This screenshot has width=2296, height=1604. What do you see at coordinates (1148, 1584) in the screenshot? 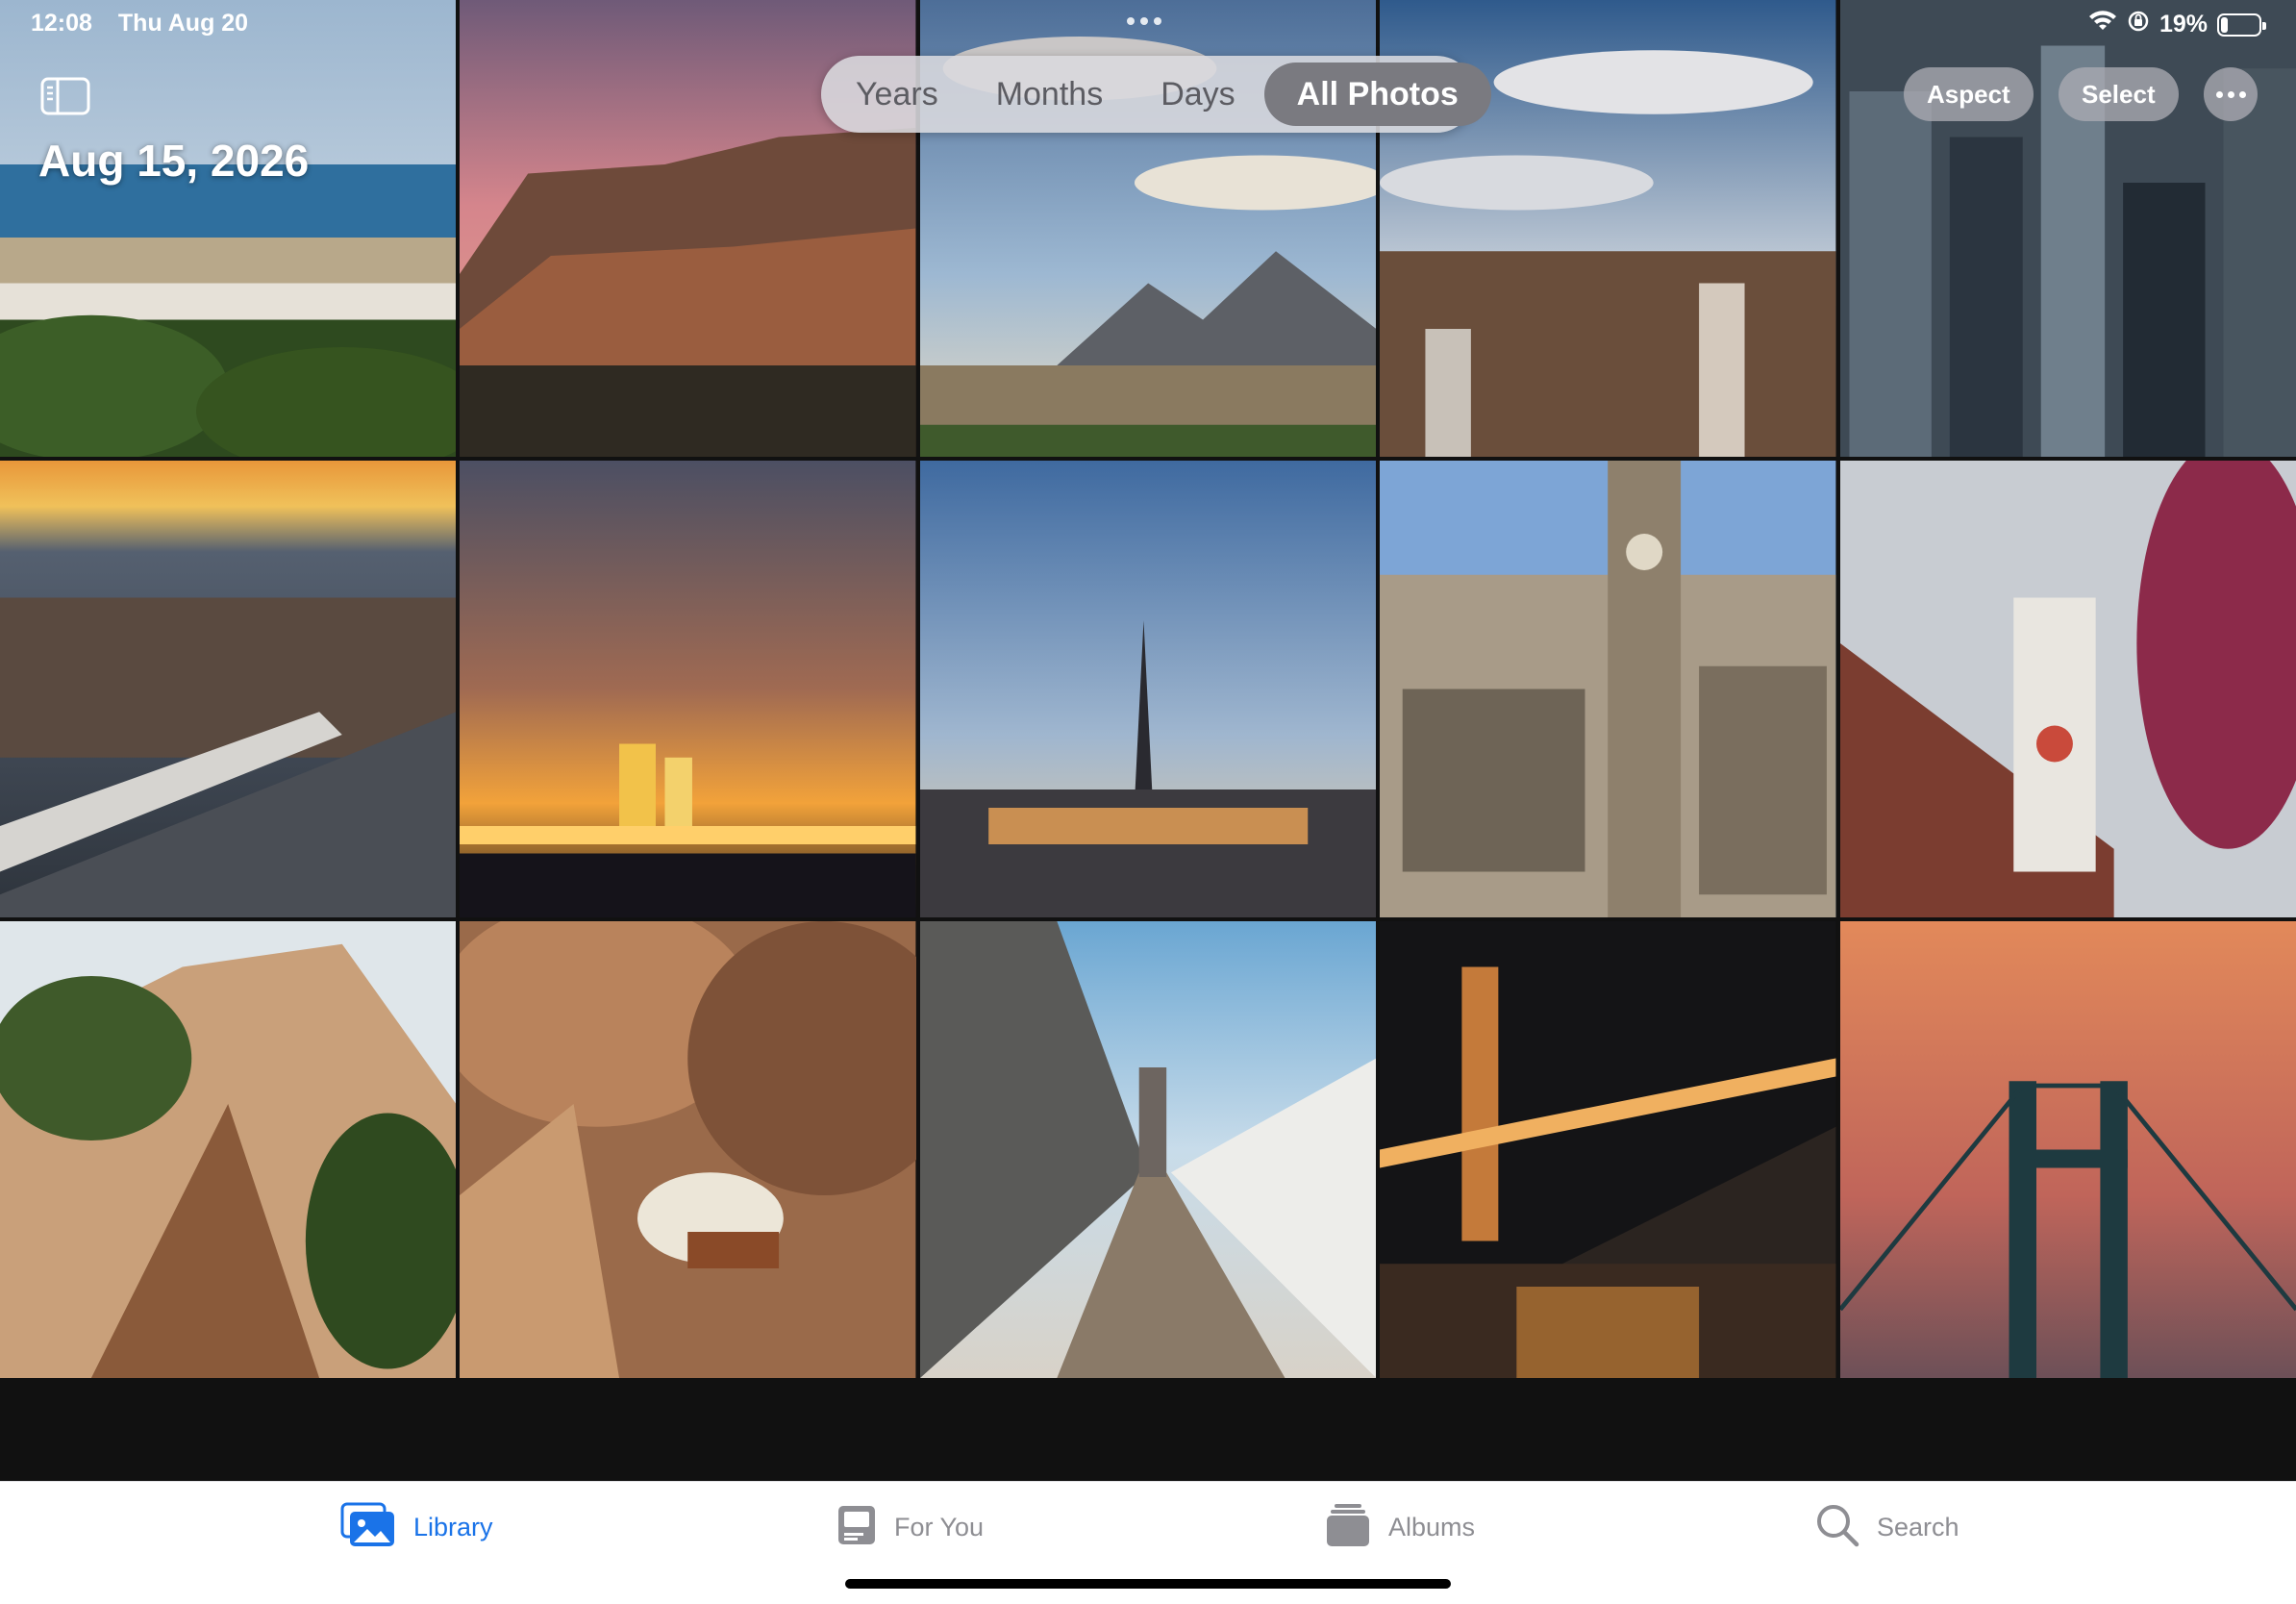
I see `home-indicator` at bounding box center [1148, 1584].